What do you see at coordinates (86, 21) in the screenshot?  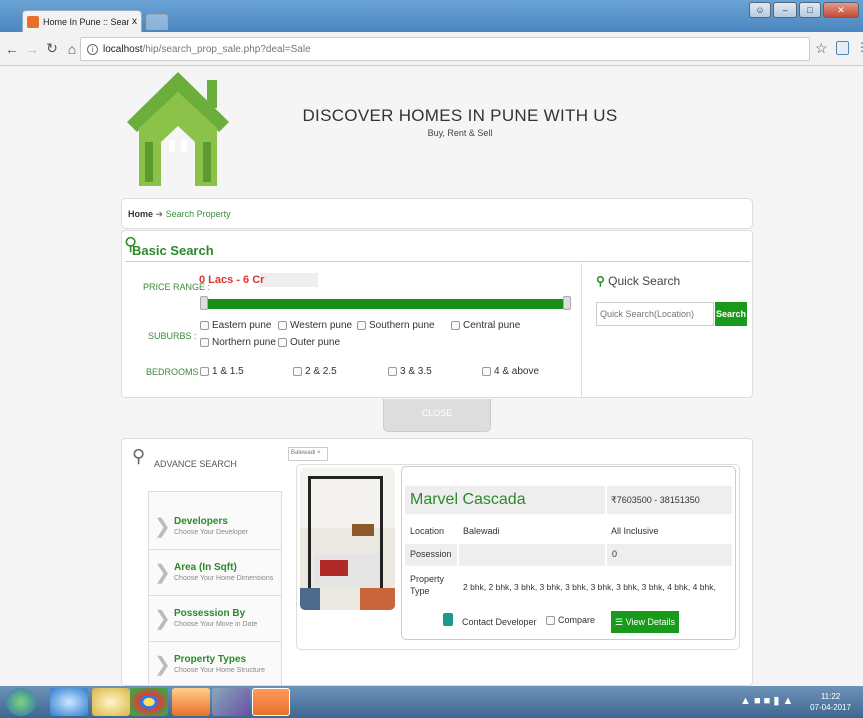 I see `tab-title: Home In Pune :: Search F` at bounding box center [86, 21].